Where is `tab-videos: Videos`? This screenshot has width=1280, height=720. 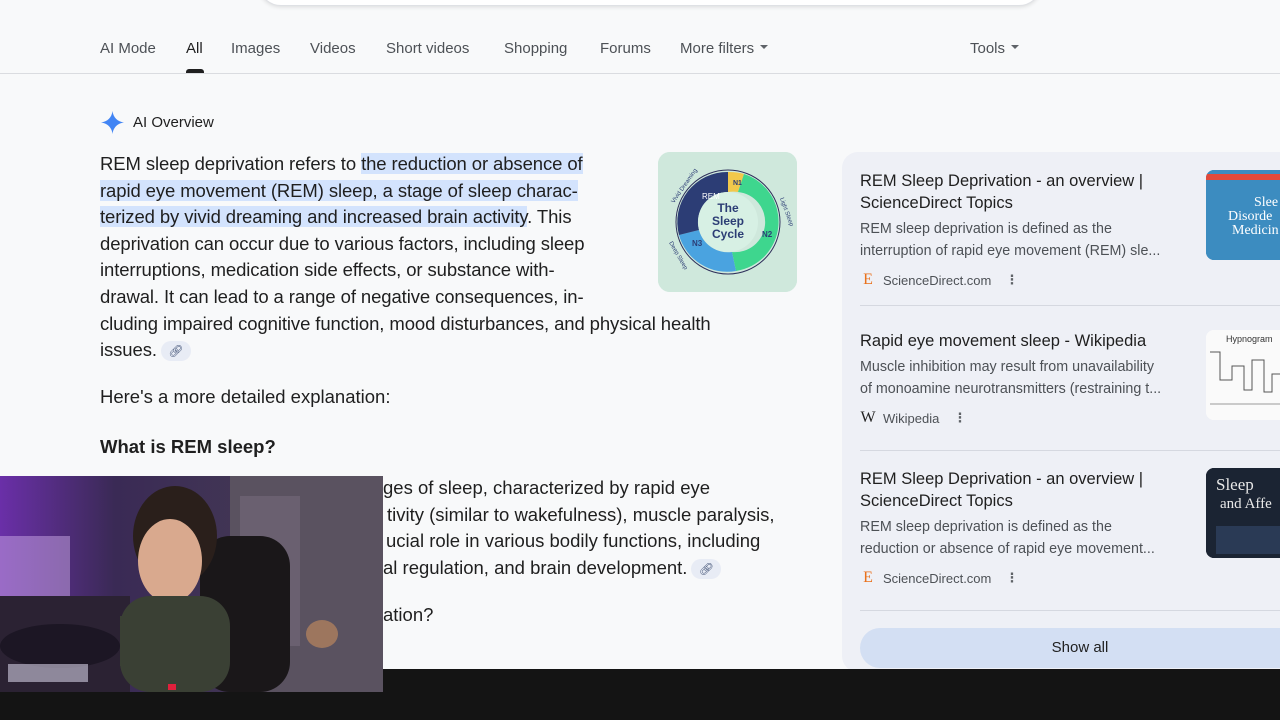
tab-videos: Videos is located at coordinates (333, 48).